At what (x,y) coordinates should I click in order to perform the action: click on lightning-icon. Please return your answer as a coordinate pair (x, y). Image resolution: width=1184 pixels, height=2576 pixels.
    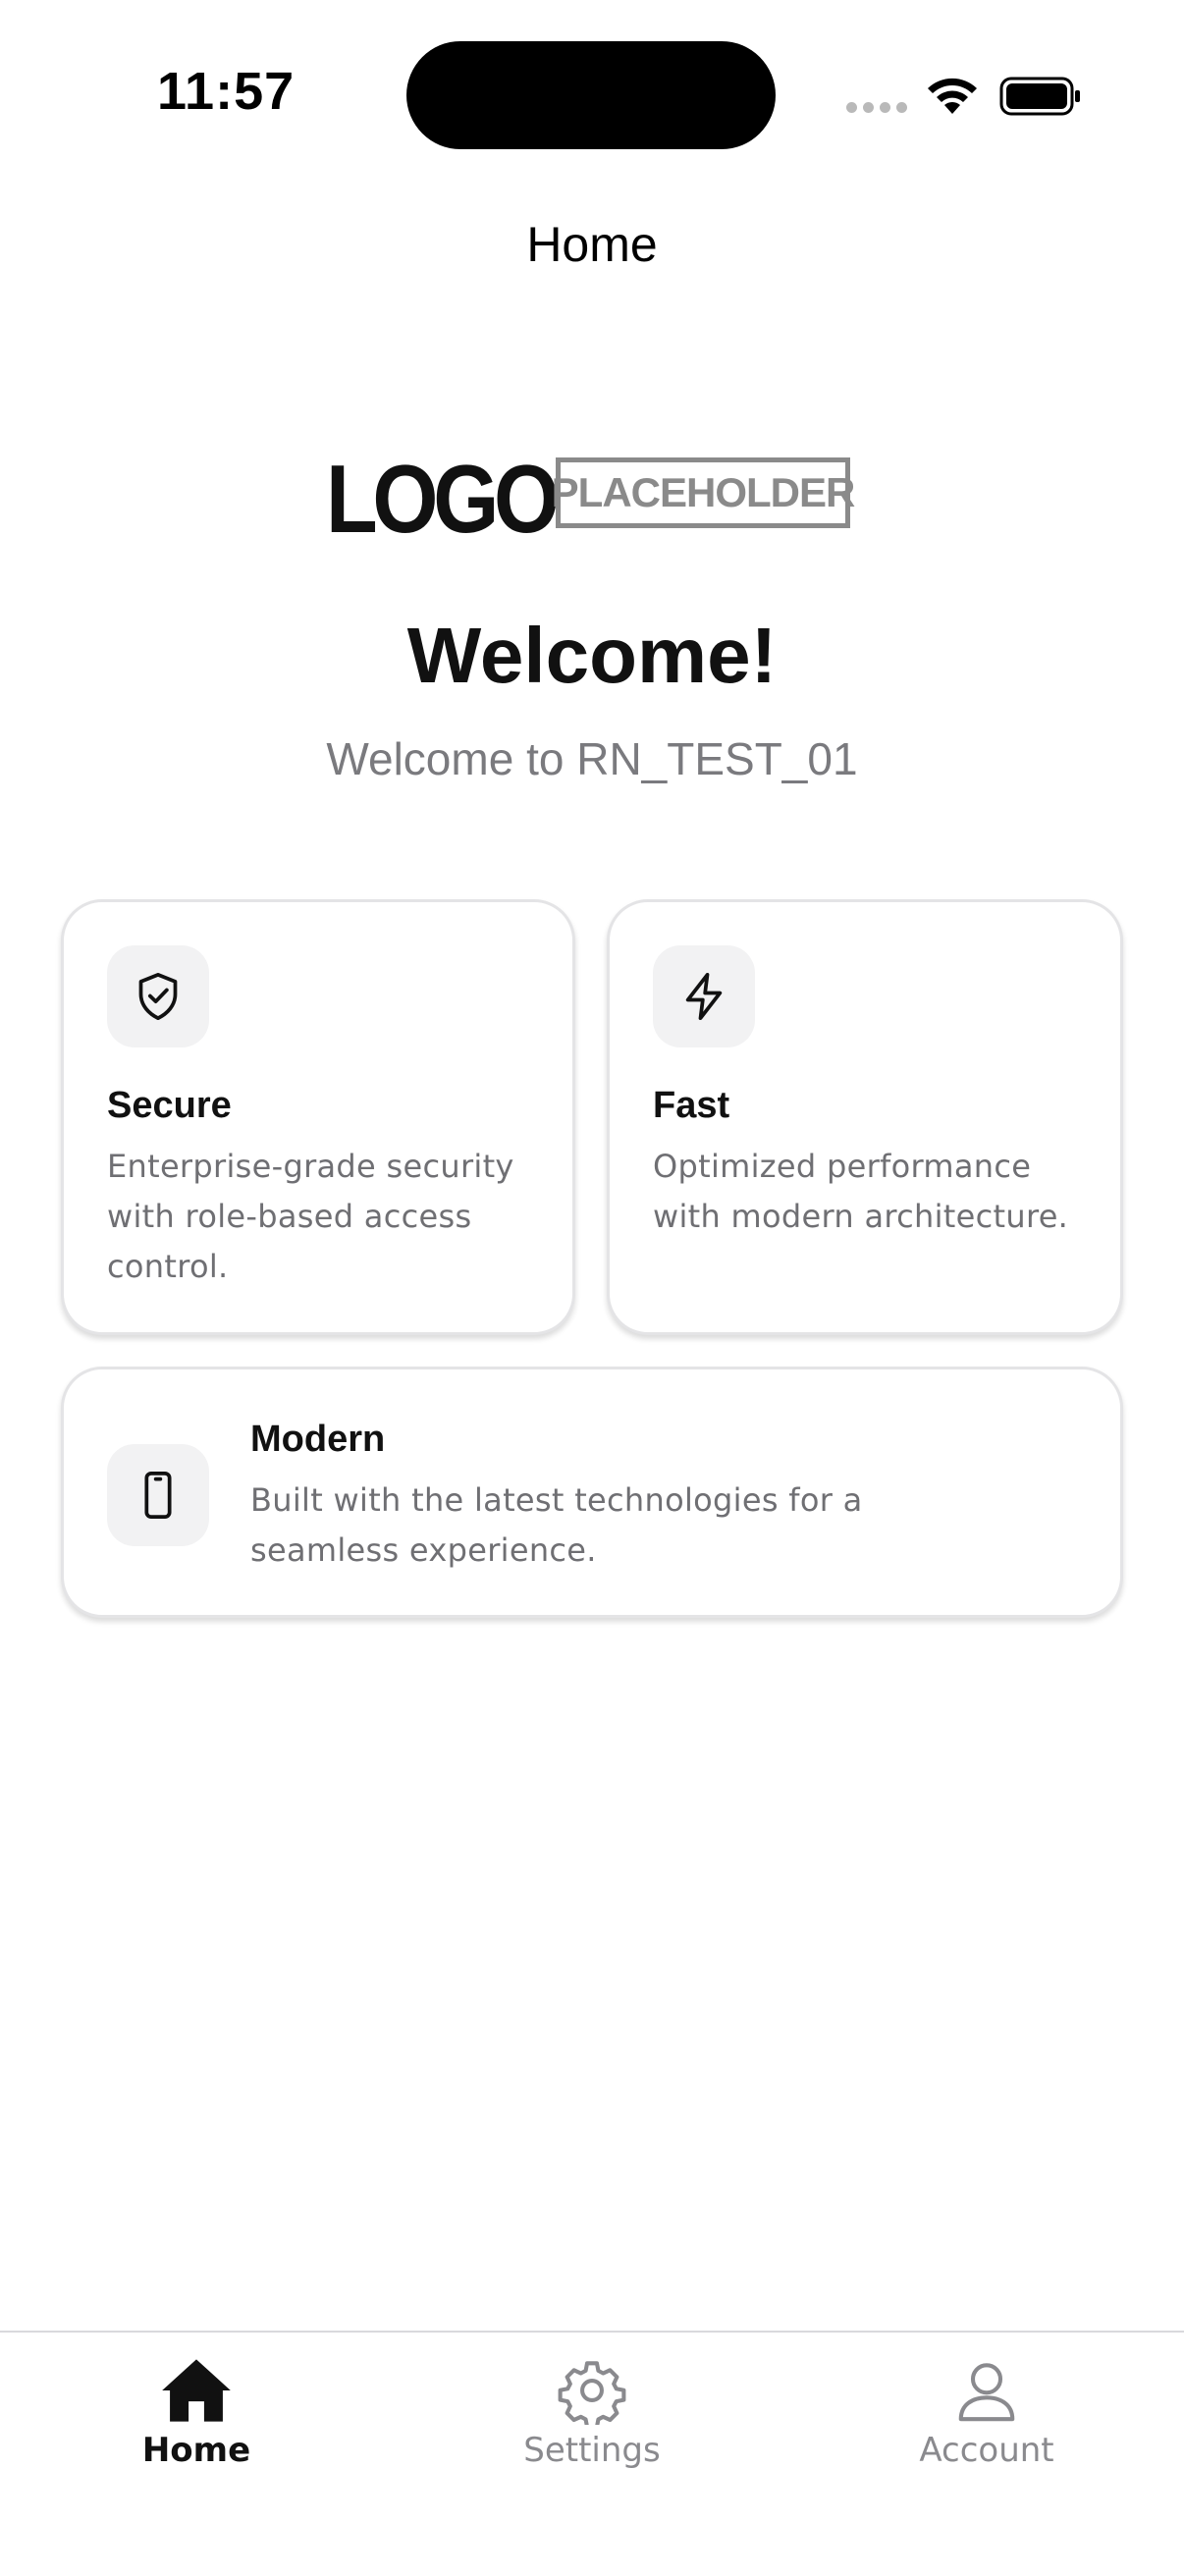
    Looking at the image, I should click on (704, 996).